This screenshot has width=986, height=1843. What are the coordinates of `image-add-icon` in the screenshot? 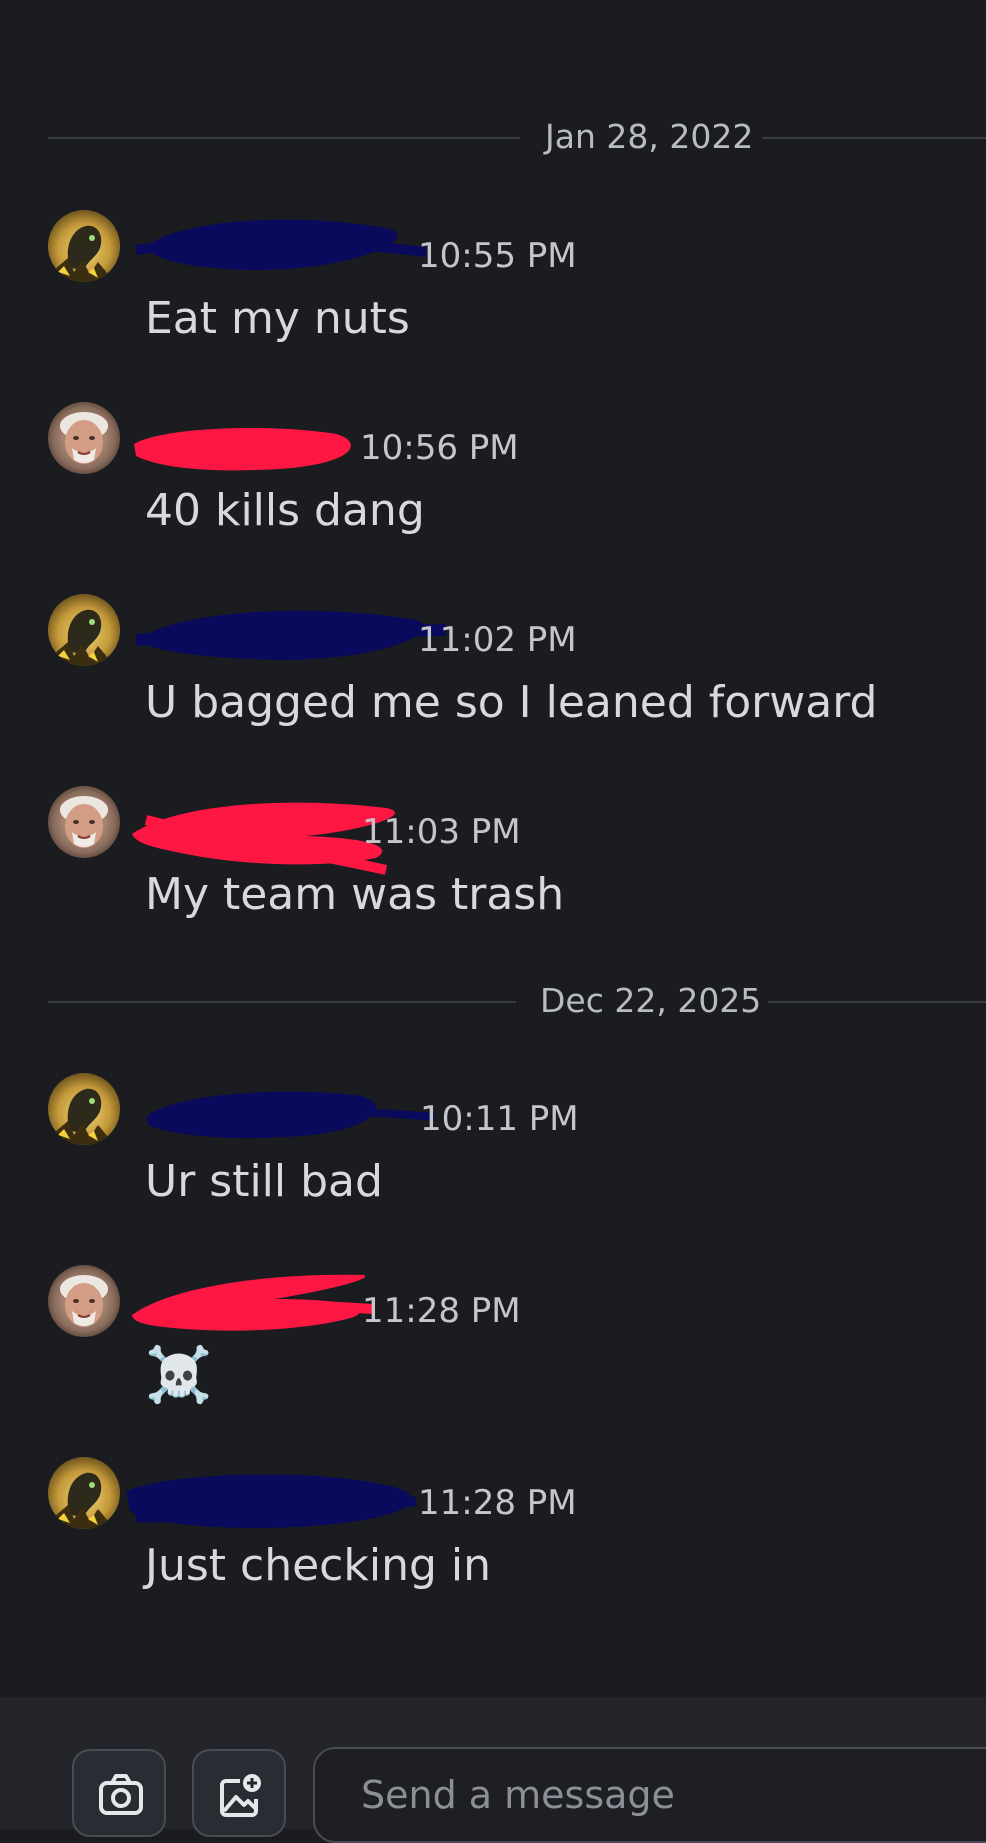 It's located at (240, 1795).